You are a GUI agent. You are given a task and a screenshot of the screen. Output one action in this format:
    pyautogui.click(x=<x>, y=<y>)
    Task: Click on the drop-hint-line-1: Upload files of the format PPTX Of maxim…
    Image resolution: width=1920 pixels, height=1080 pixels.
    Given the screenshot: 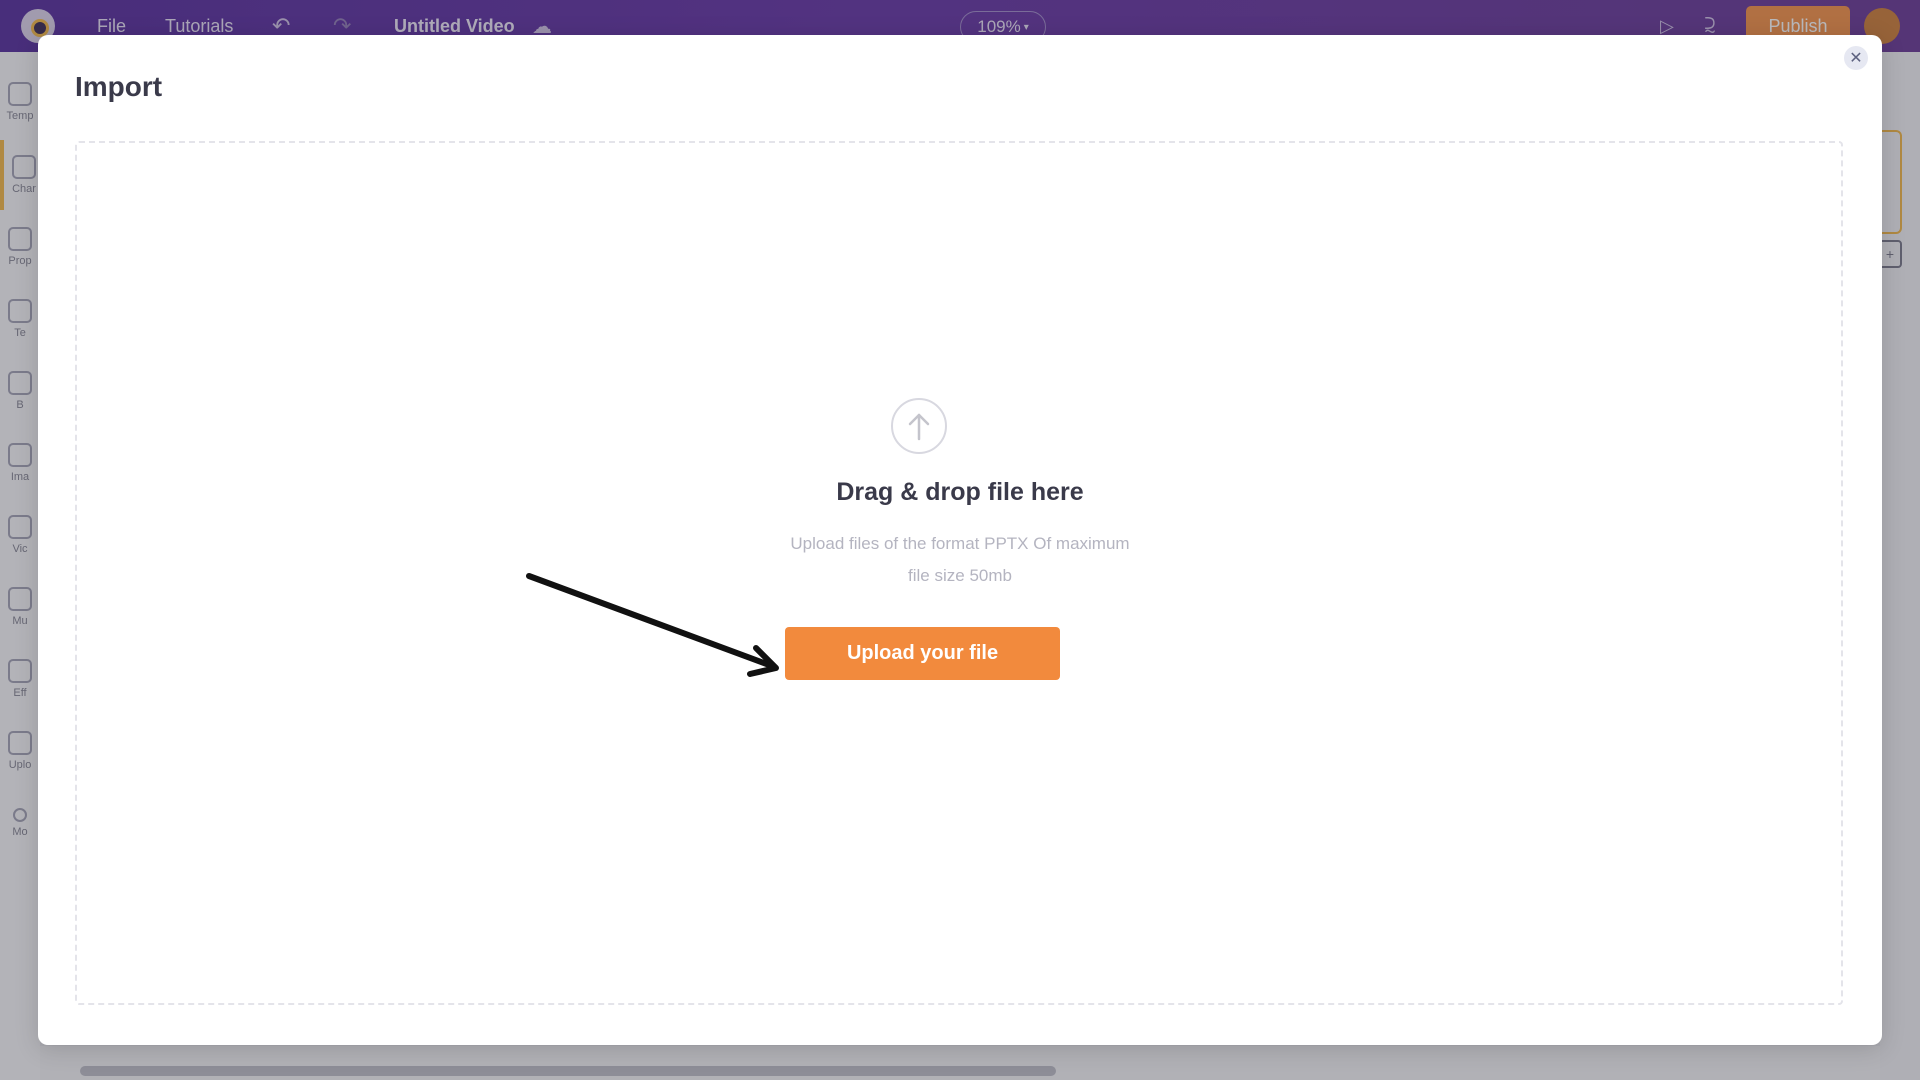 What is the action you would take?
    pyautogui.click(x=960, y=543)
    